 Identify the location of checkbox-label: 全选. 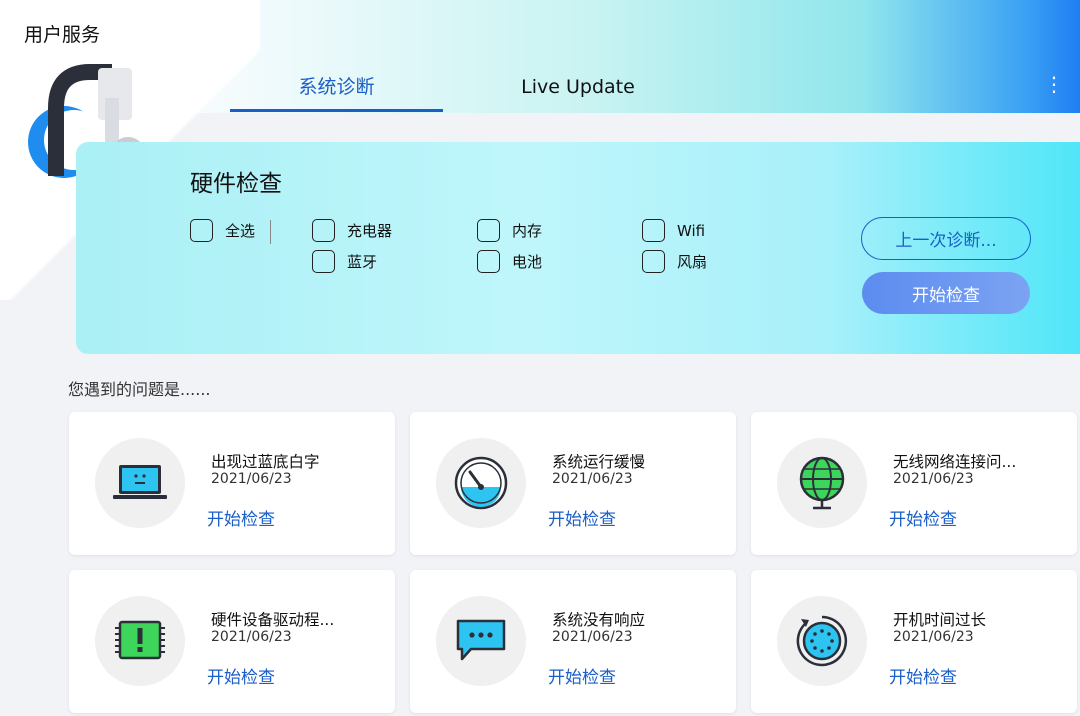
(240, 231).